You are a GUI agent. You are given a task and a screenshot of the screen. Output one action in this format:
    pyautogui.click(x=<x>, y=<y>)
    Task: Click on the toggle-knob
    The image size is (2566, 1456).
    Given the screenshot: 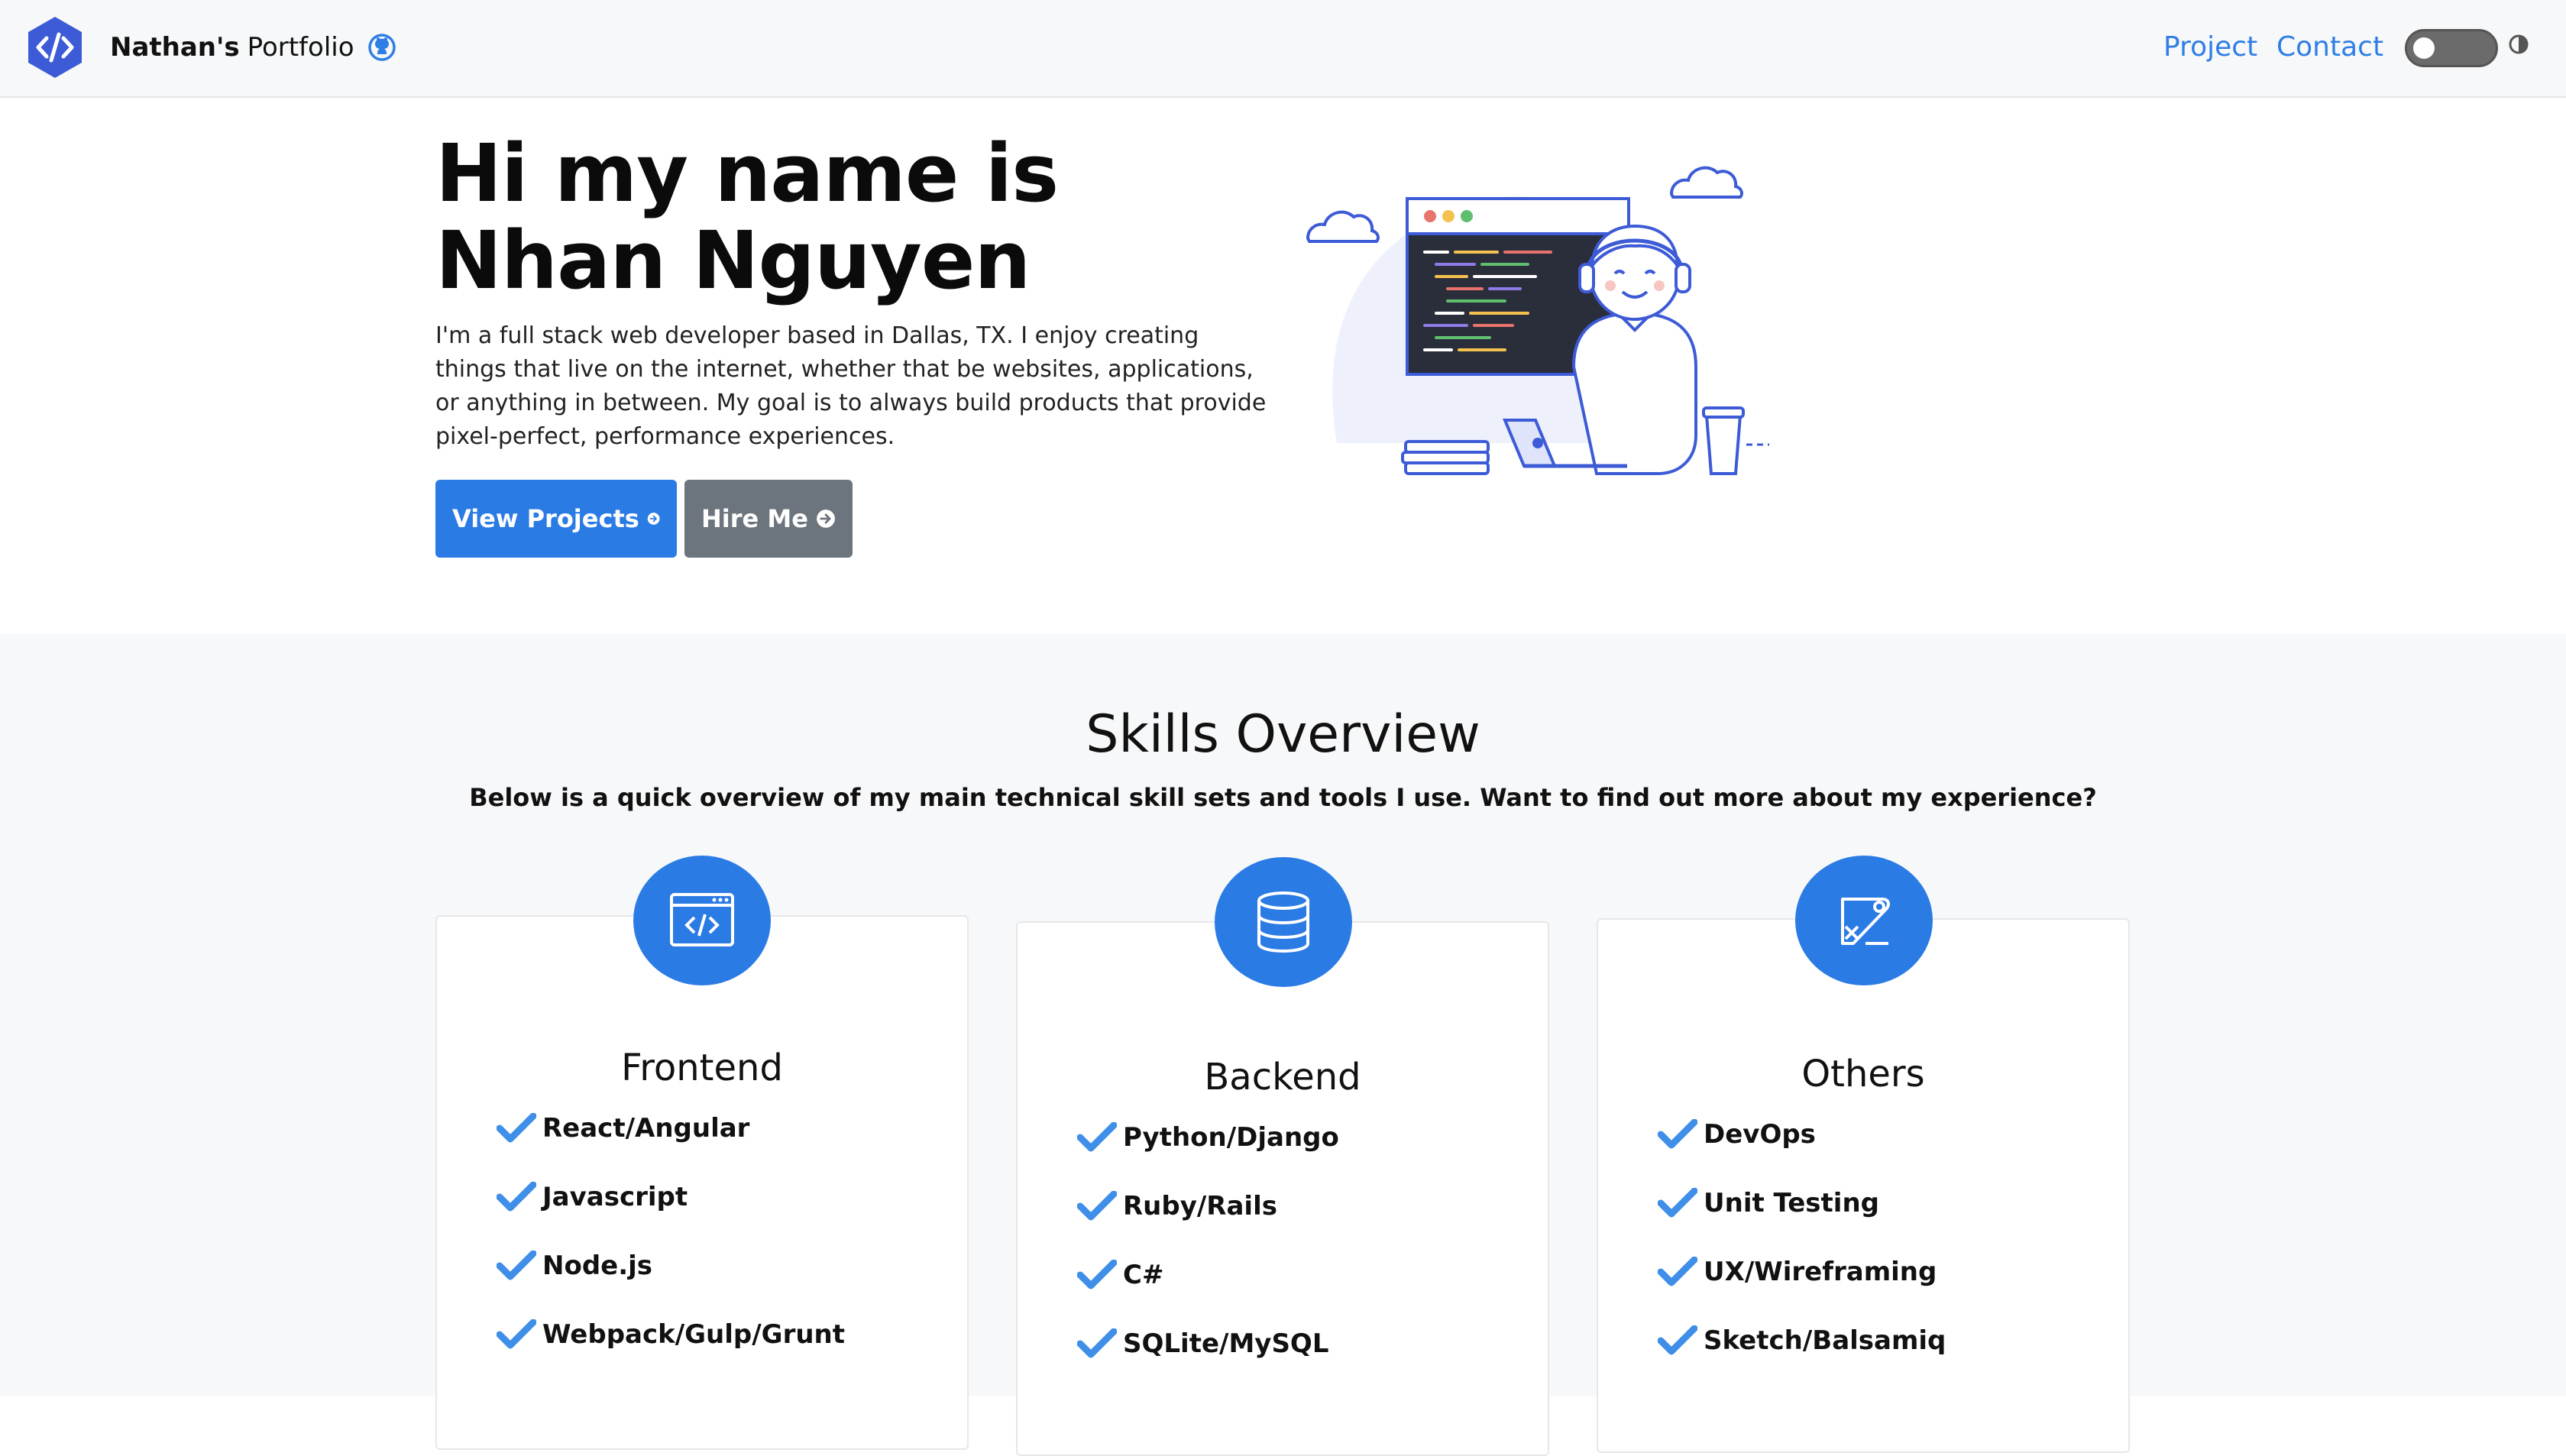 What is the action you would take?
    pyautogui.click(x=2424, y=48)
    